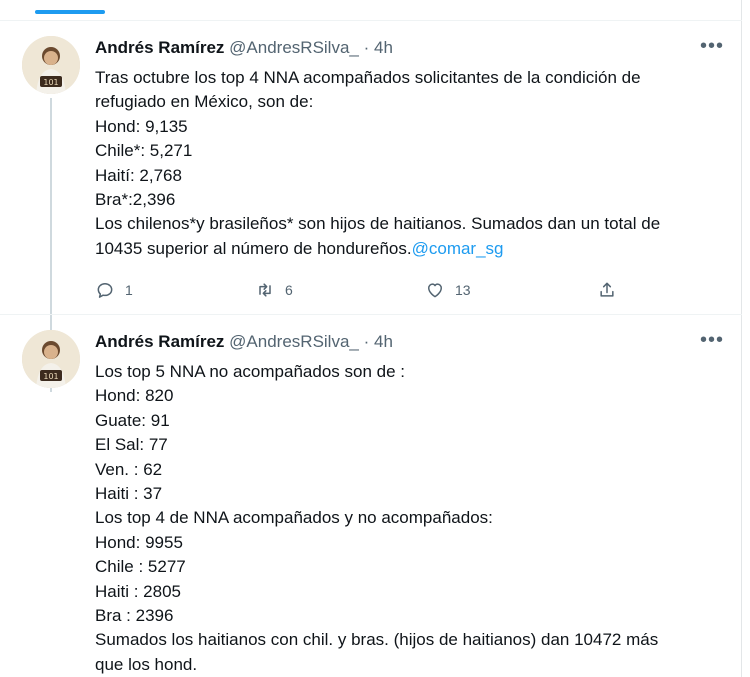 The height and width of the screenshot is (677, 750). What do you see at coordinates (135, 200) in the screenshot?
I see `tweet-line: Bra*:2,396` at bounding box center [135, 200].